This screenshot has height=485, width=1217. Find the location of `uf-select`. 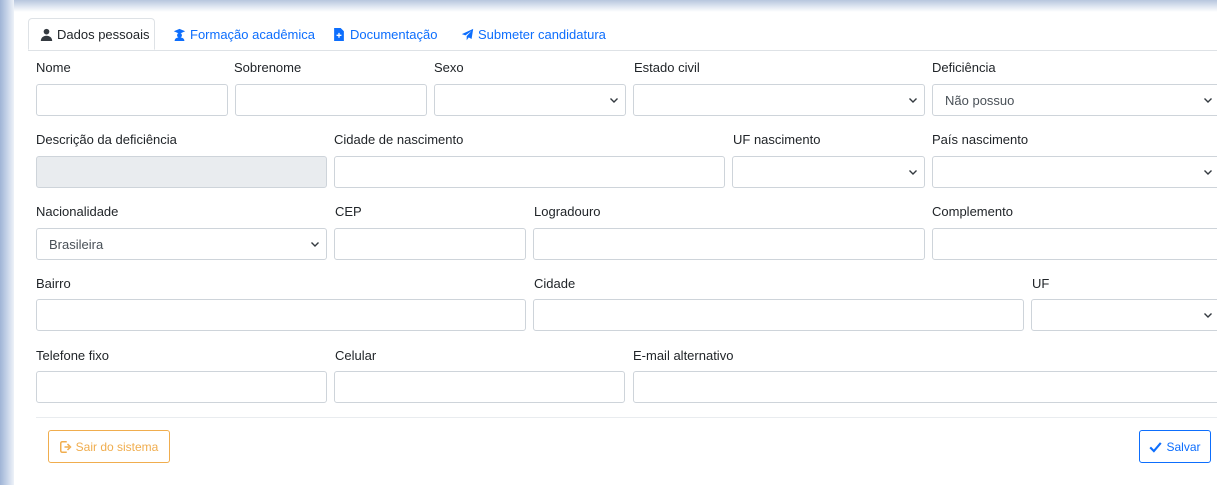

uf-select is located at coordinates (1124, 315).